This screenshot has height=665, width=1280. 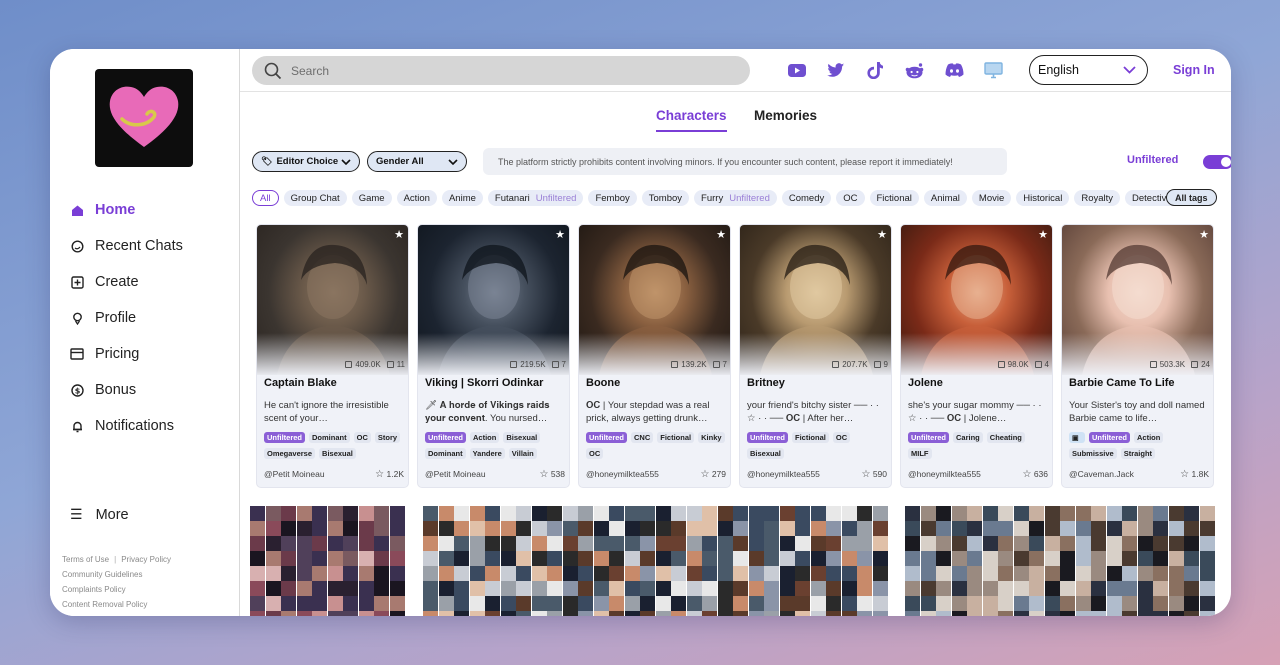 I want to click on search-input: Search, so click(x=501, y=70).